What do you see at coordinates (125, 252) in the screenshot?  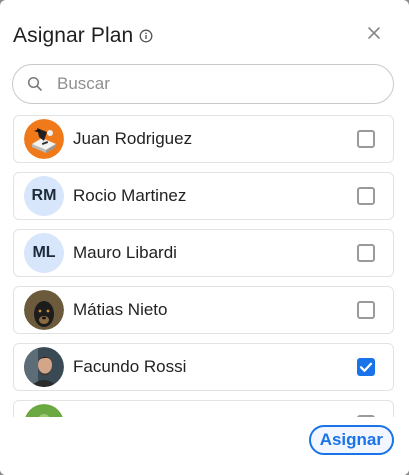 I see `user-name: Mauro Libardi` at bounding box center [125, 252].